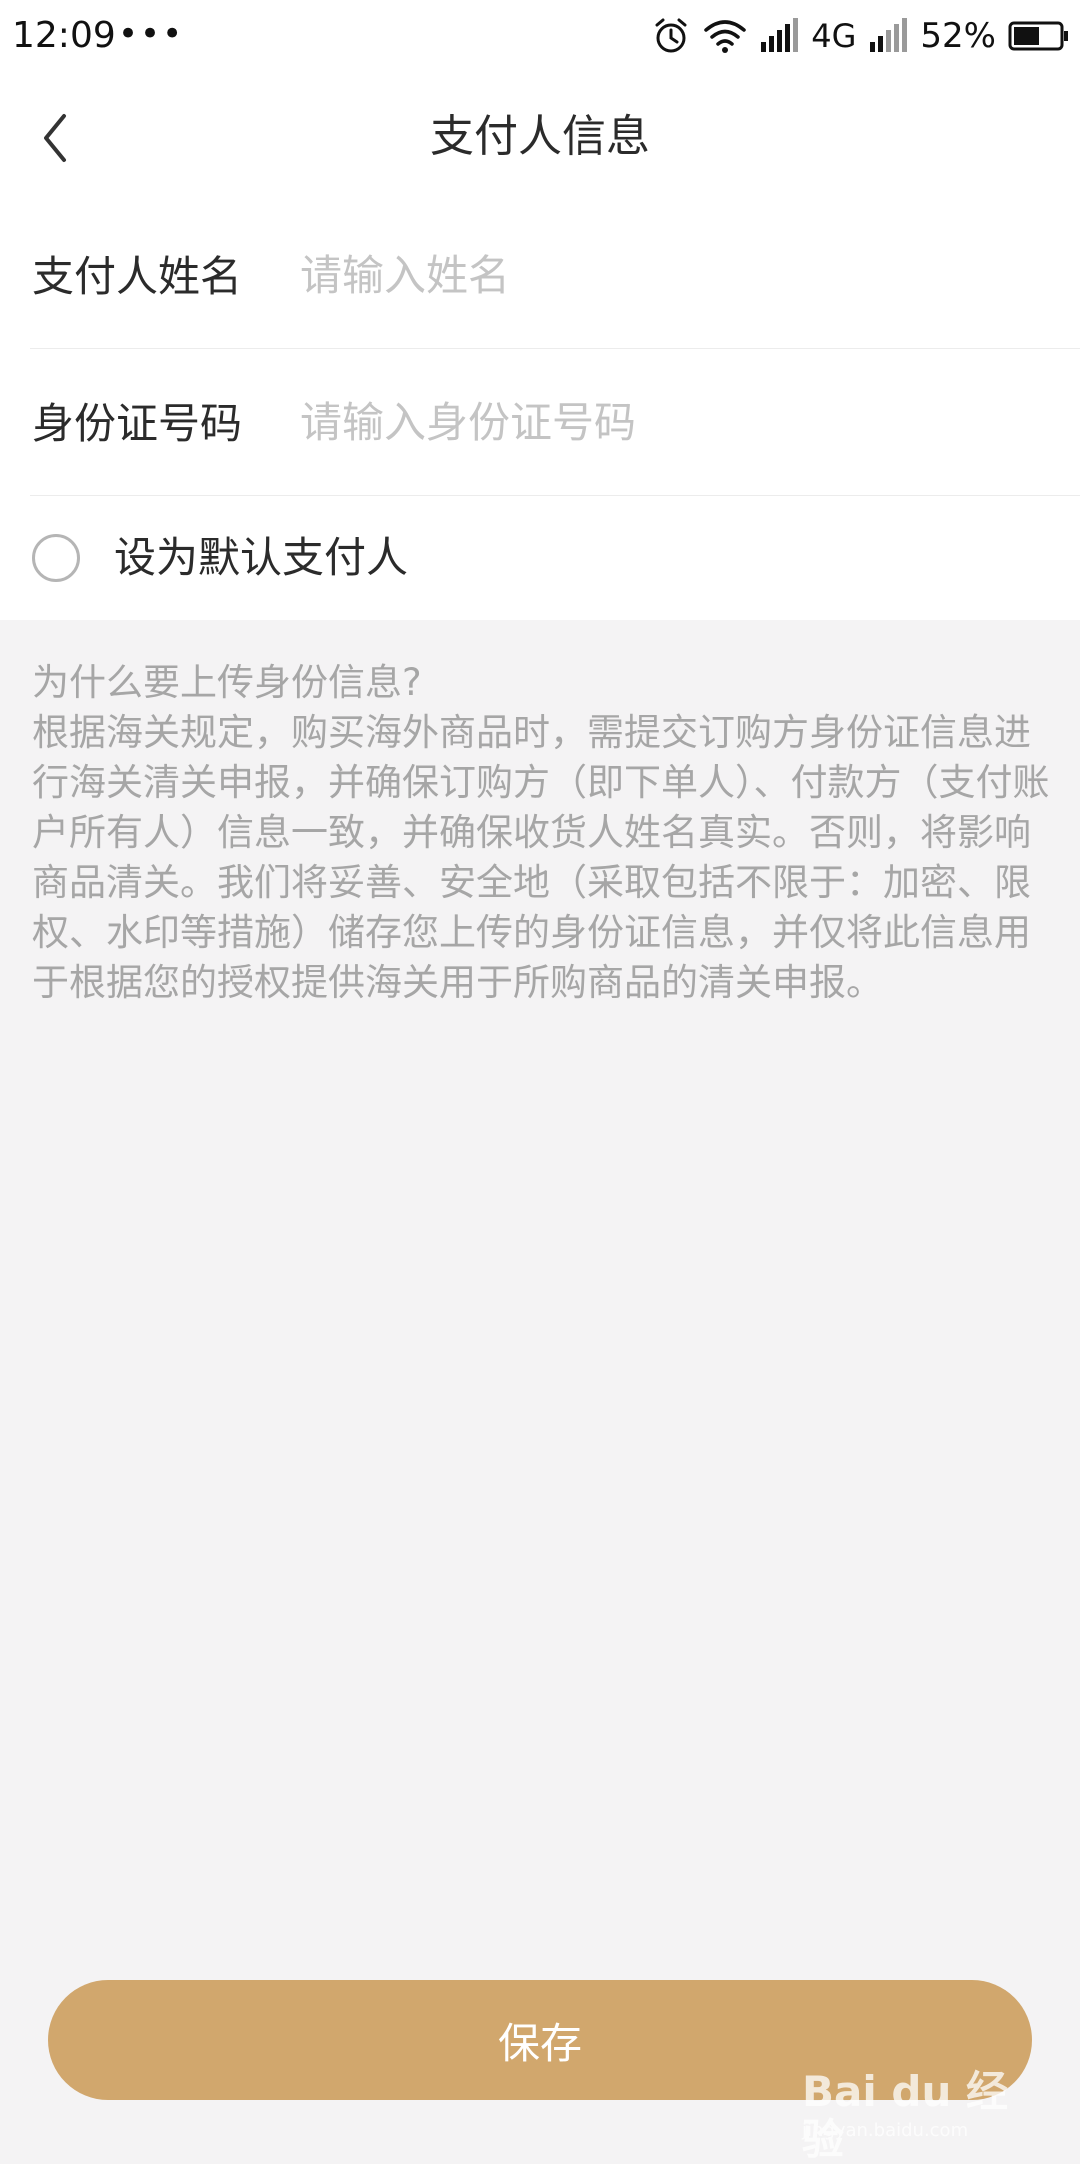 The width and height of the screenshot is (1080, 2164). I want to click on baidu-jingyan-watermark: Bai du 经验 jingyan.baidu.com, so click(912, 2106).